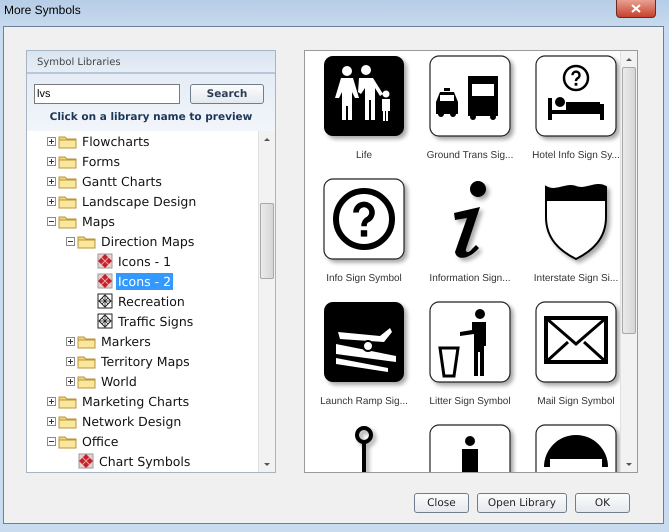  I want to click on symbol-label: Life, so click(364, 155).